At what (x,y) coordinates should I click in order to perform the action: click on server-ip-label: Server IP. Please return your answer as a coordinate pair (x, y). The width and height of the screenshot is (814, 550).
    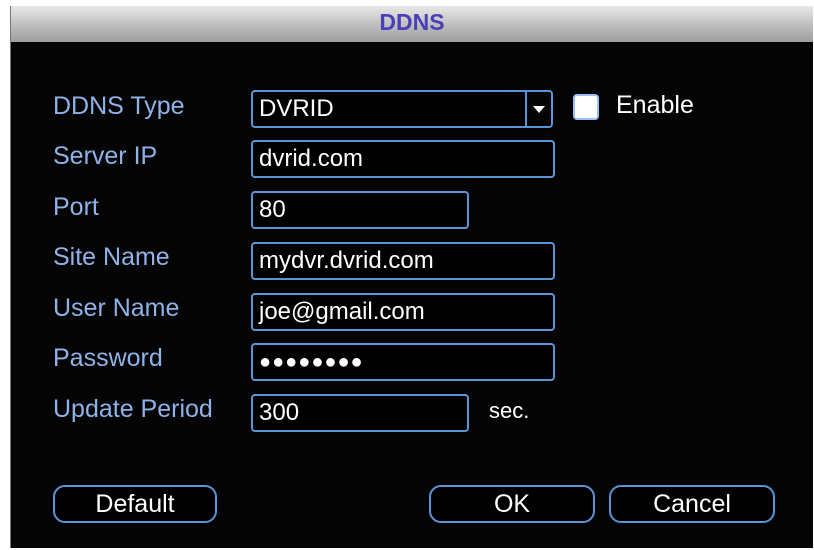
    Looking at the image, I should click on (105, 156).